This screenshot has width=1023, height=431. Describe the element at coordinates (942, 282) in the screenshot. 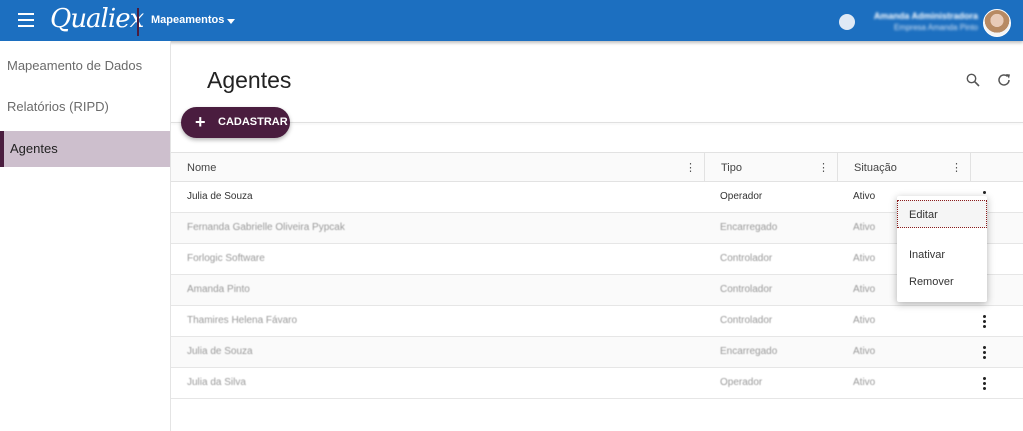

I see `menu-item-remover: Remover` at that location.